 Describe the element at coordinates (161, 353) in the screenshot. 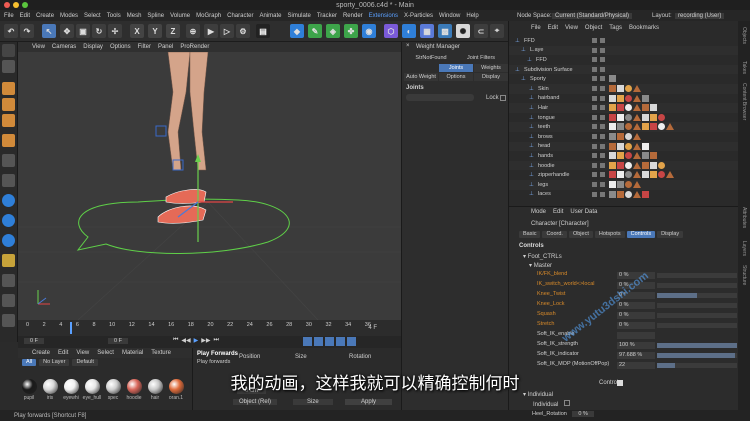

I see `material-menu-texture: Texture` at that location.